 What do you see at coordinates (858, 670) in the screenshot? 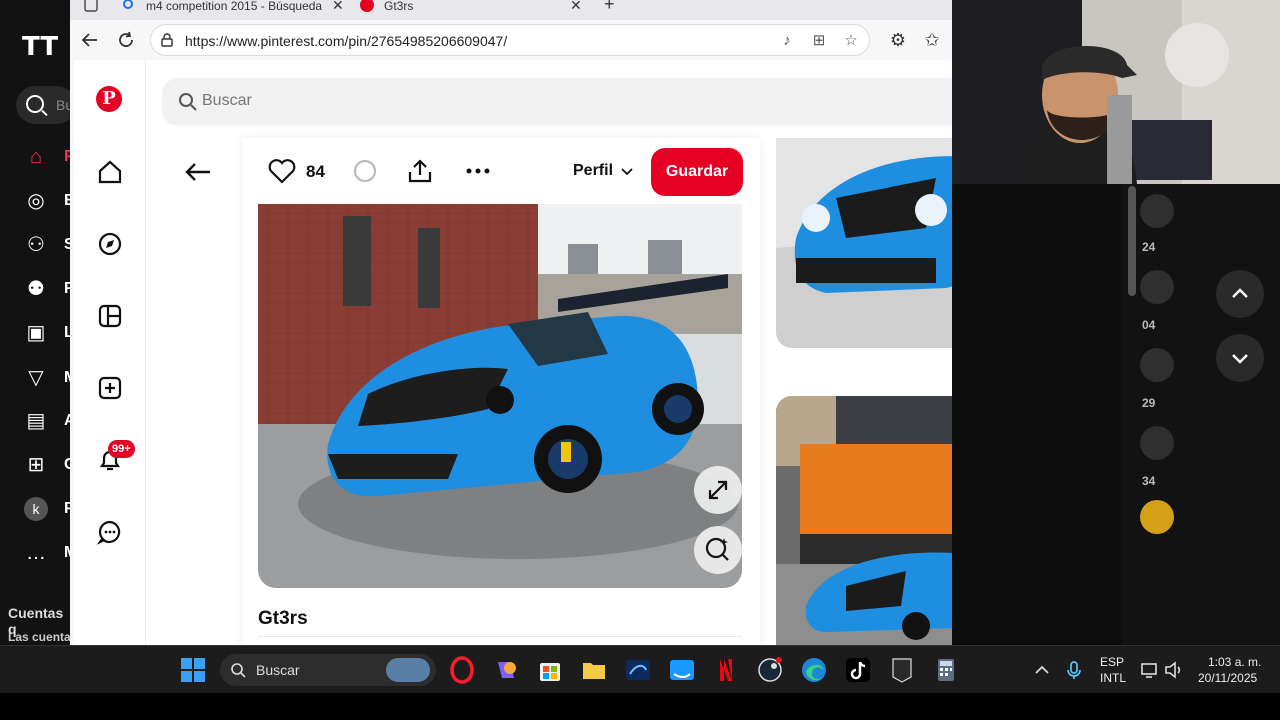
I see `tiktok-icon` at bounding box center [858, 670].